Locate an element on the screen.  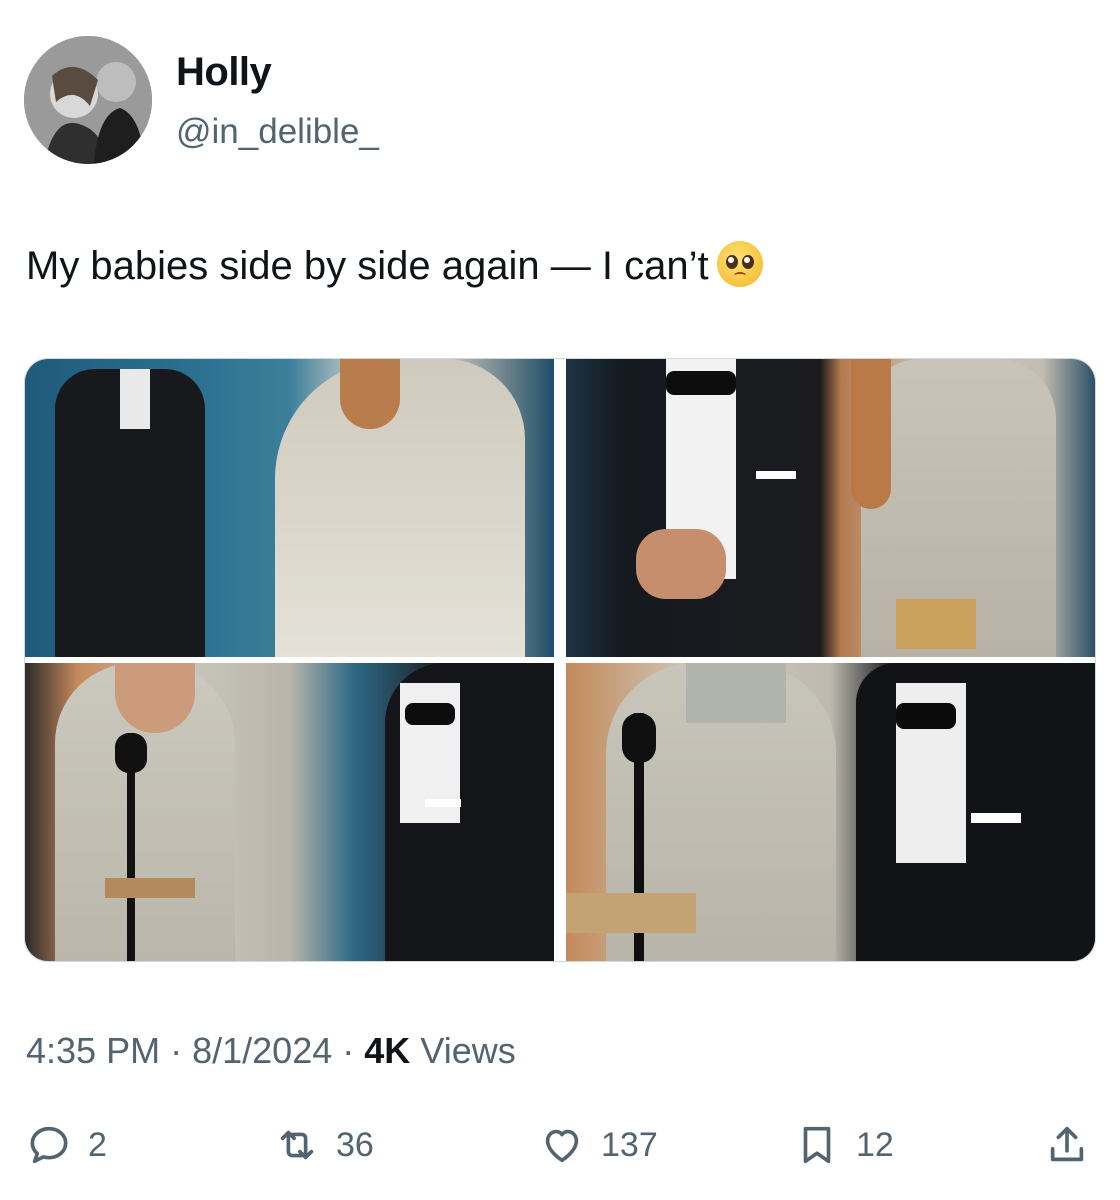
tweet-actions-bar: 2 36 137 12 is located at coordinates (560, 1145).